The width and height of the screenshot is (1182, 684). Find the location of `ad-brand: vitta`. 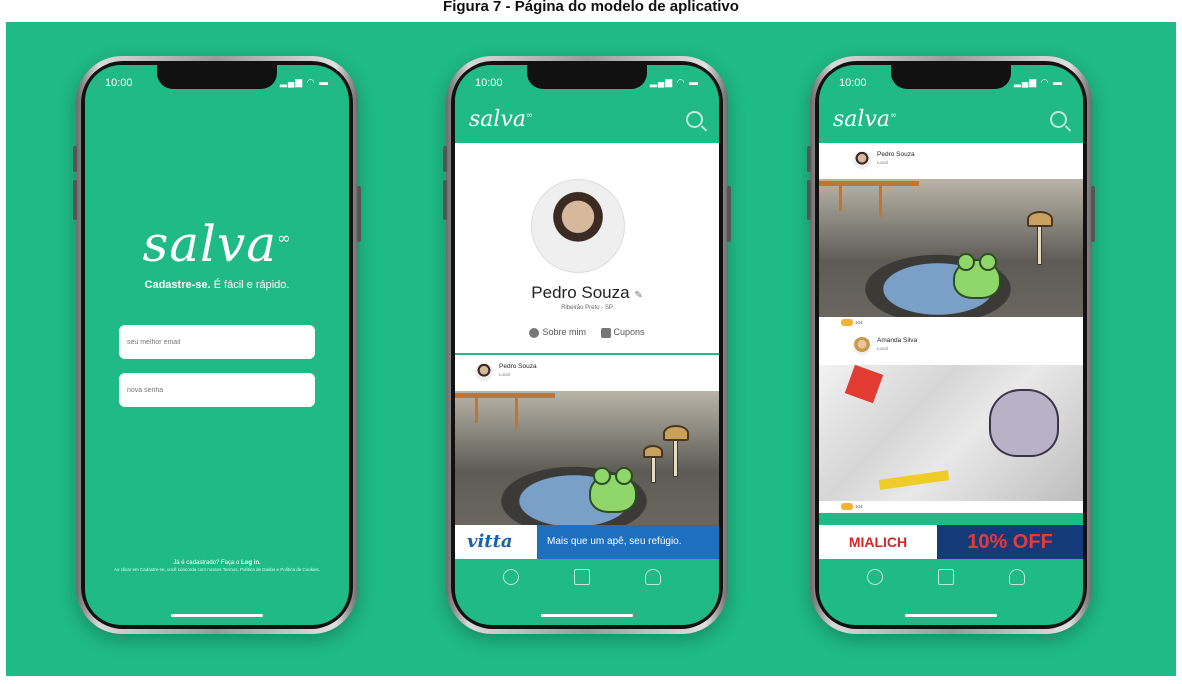

ad-brand: vitta is located at coordinates (490, 541).